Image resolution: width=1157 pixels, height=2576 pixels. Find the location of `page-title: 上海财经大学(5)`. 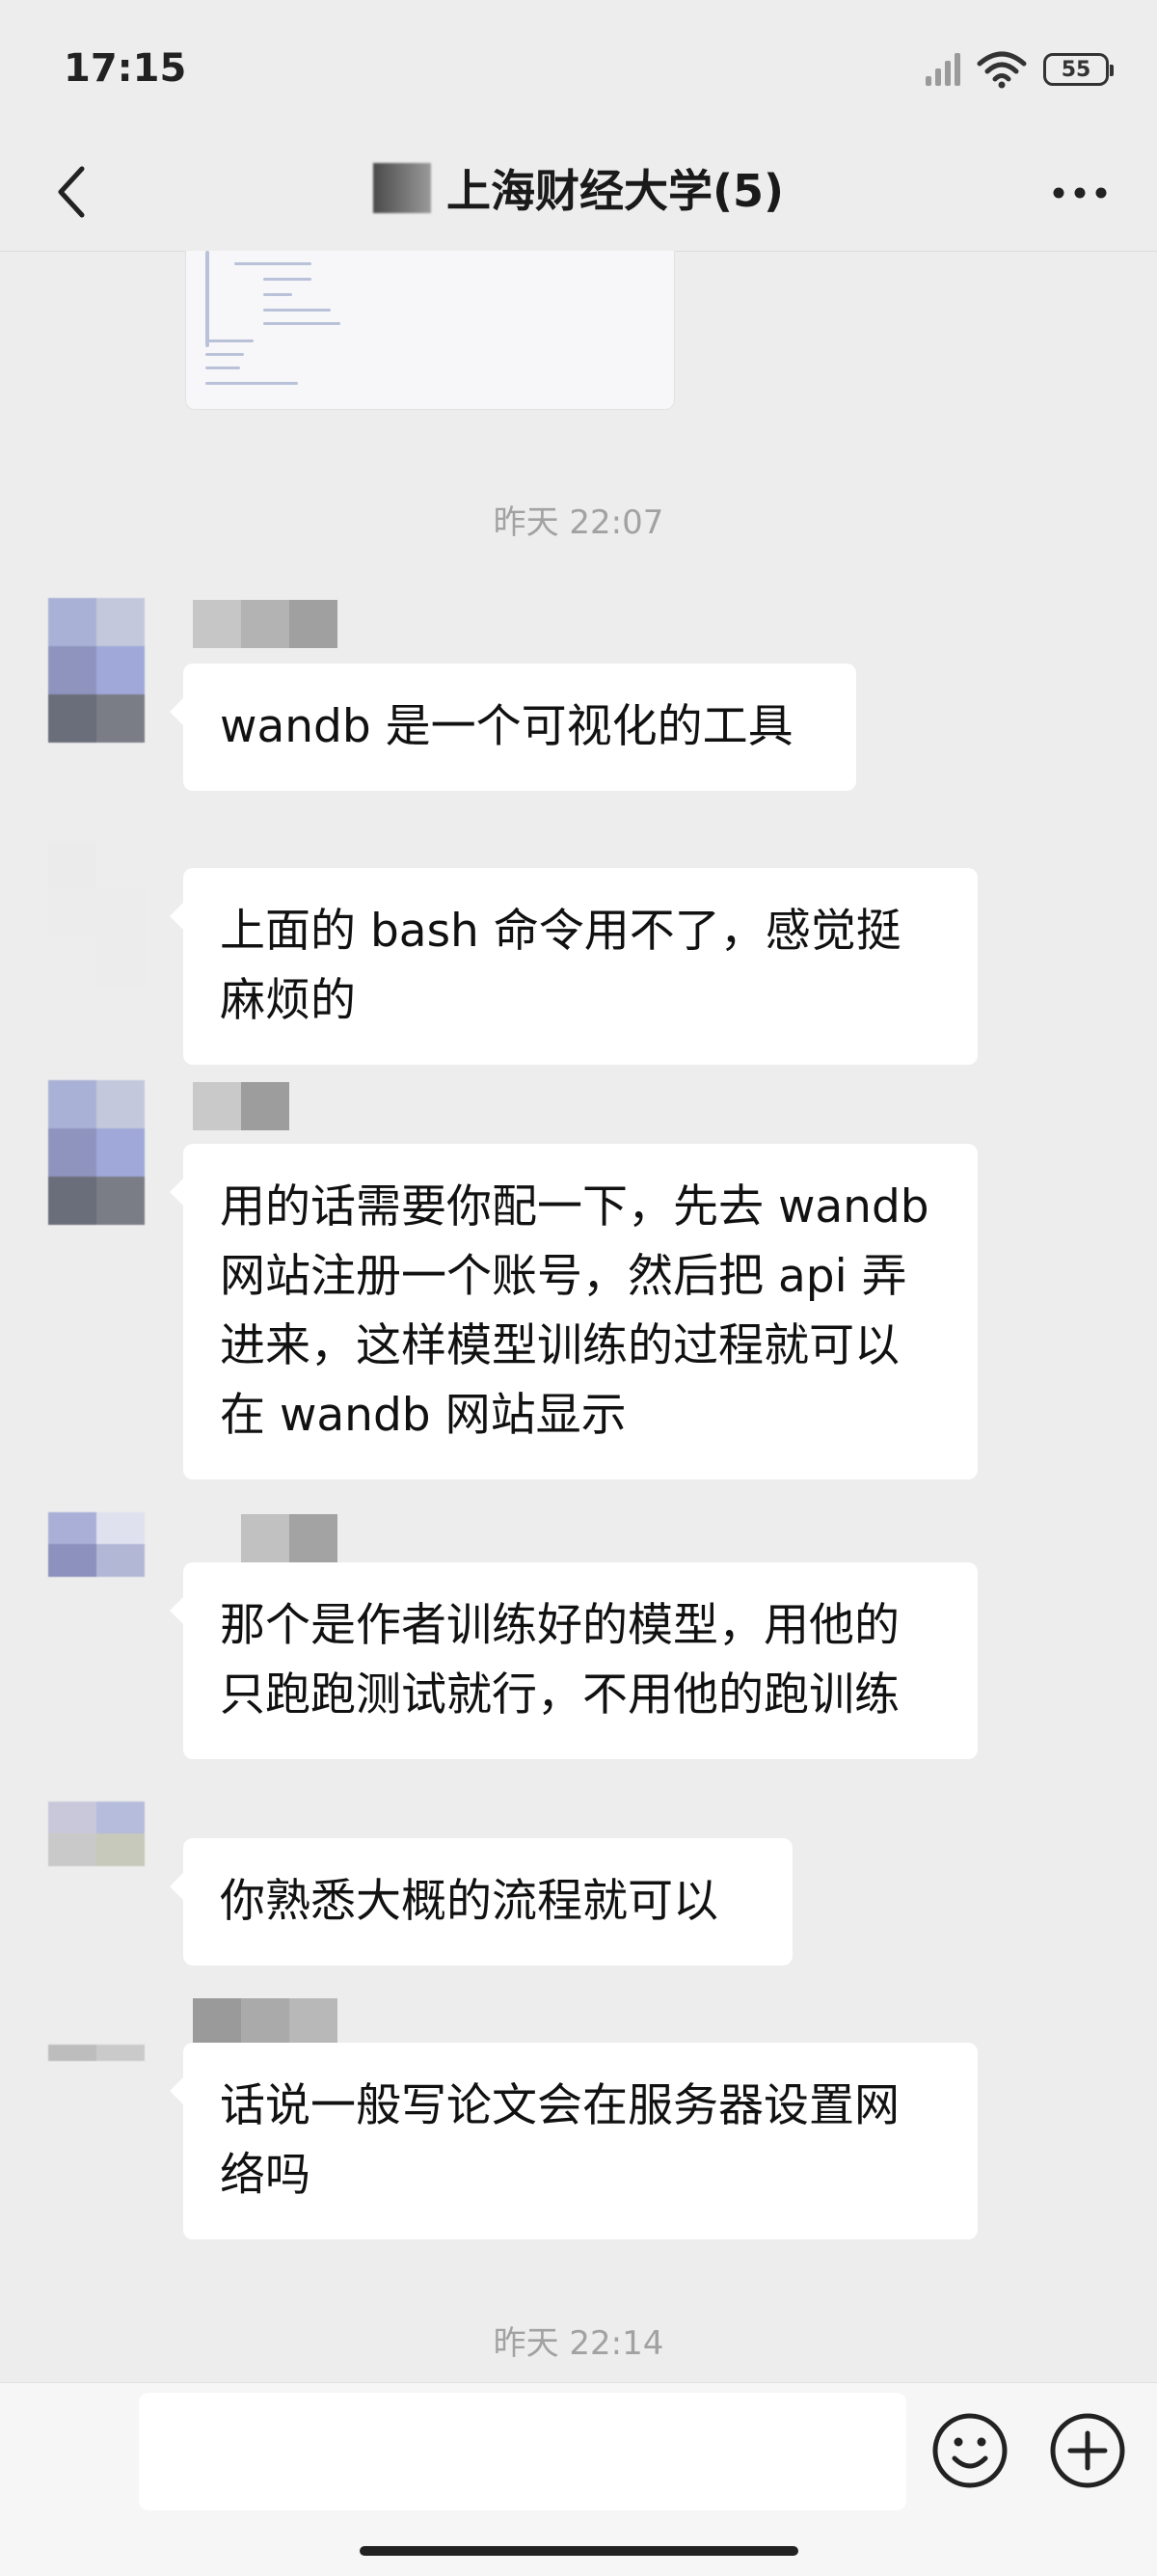

page-title: 上海财经大学(5) is located at coordinates (615, 191).